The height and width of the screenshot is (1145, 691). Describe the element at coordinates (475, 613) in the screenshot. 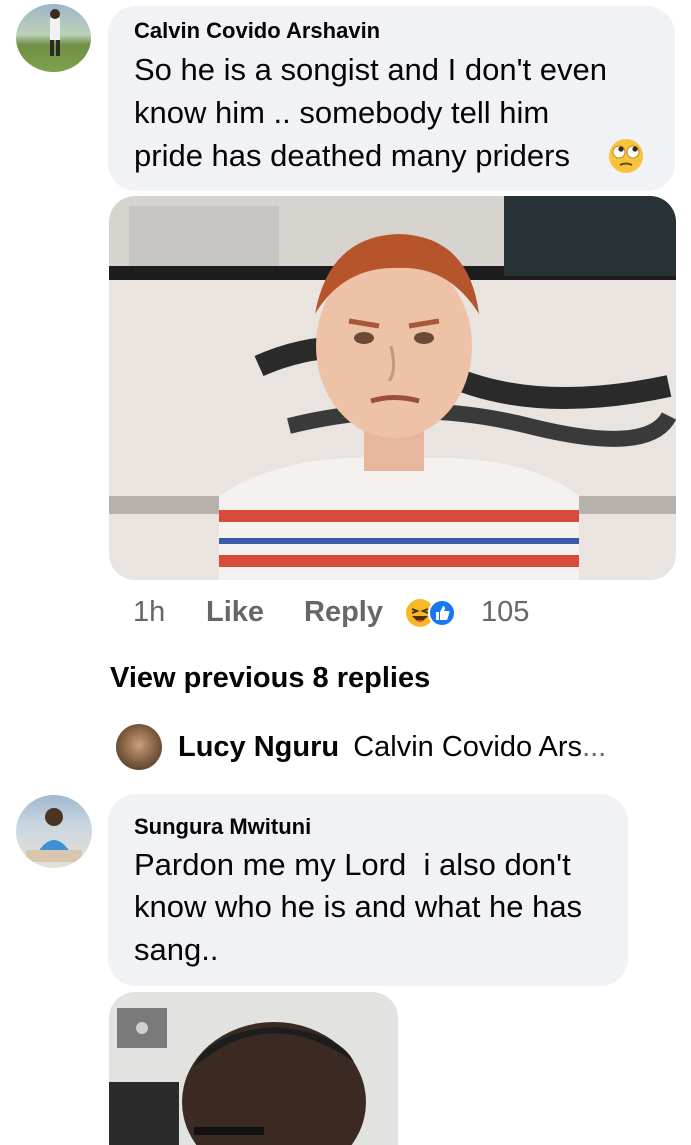

I see `reactions-summary: 105` at that location.